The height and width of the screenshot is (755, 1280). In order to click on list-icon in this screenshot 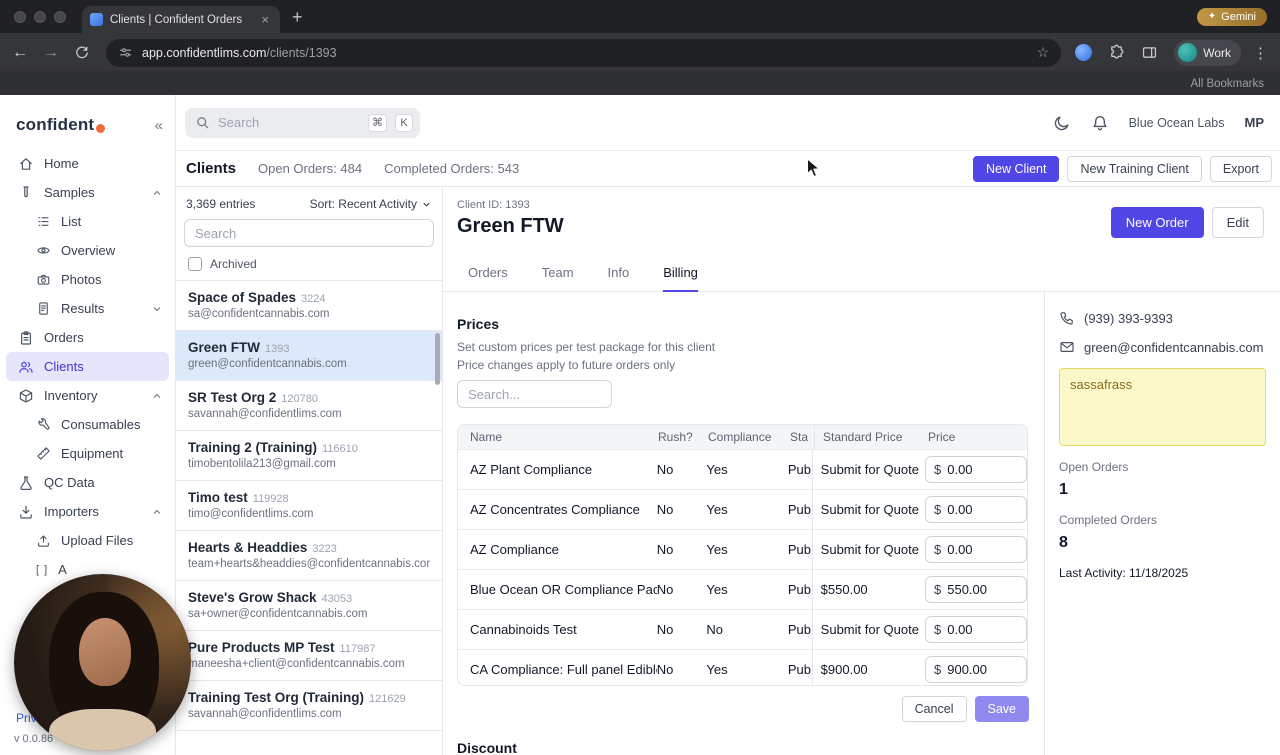, I will do `click(43, 221)`.